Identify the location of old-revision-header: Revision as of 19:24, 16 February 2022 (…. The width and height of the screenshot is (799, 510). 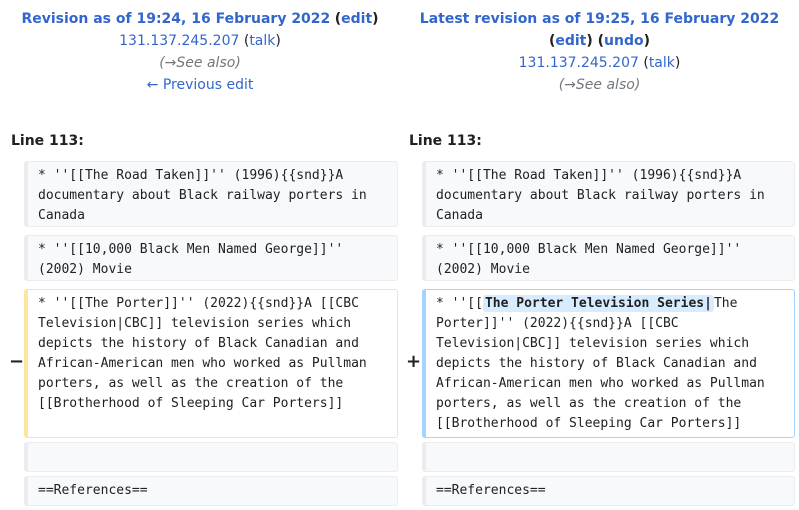
(200, 52).